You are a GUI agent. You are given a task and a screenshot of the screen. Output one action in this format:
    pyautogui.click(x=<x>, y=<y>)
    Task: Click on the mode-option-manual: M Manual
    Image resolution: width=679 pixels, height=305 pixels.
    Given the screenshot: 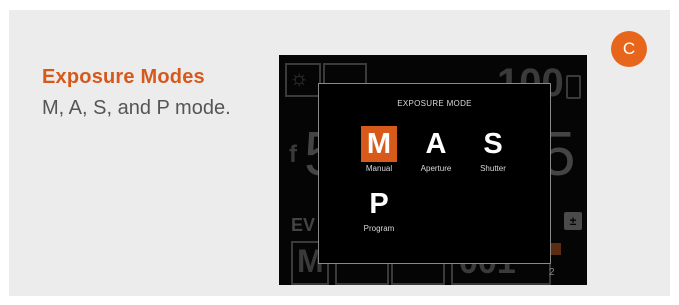 What is the action you would take?
    pyautogui.click(x=379, y=149)
    